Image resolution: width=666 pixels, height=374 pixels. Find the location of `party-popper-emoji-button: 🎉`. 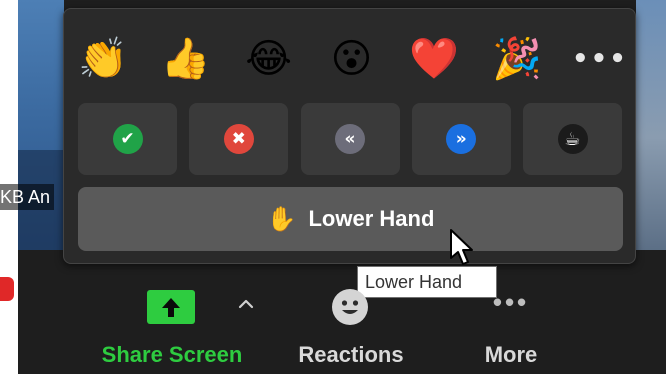

party-popper-emoji-button: 🎉 is located at coordinates (517, 59).